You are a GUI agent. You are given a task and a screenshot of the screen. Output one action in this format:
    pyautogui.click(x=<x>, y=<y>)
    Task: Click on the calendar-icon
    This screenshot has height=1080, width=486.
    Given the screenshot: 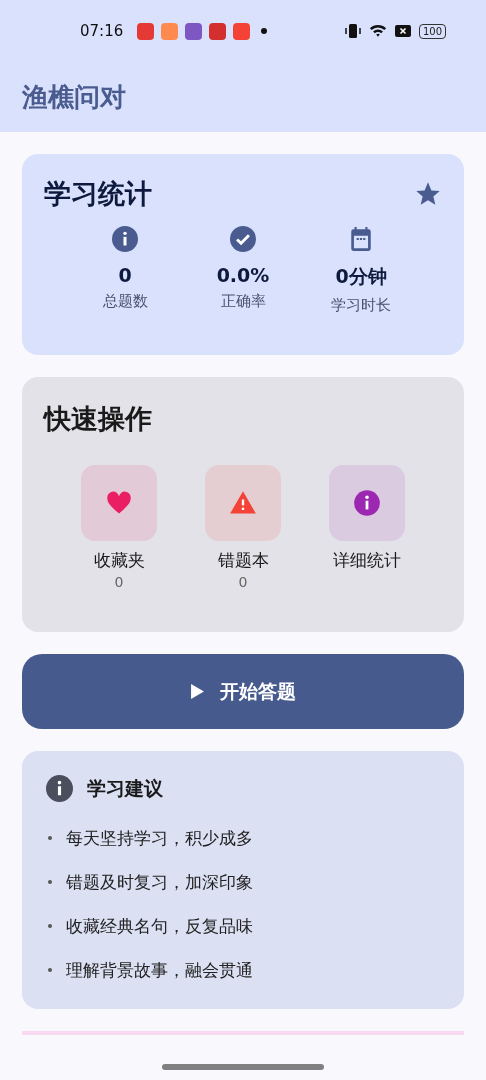 What is the action you would take?
    pyautogui.click(x=361, y=239)
    